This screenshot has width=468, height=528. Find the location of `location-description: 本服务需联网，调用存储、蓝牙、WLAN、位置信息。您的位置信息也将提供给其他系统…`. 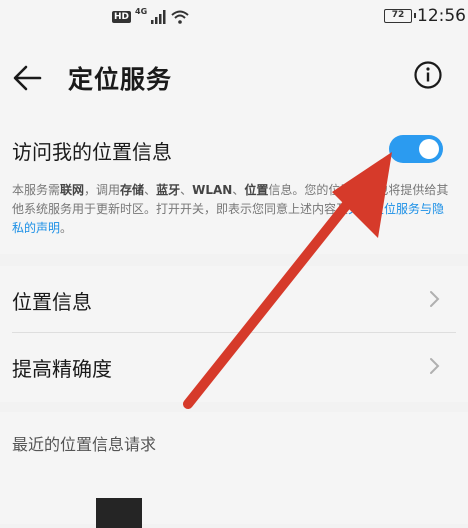

location-description: 本服务需联网，调用存储、蓝牙、WLAN、位置信息。您的位置信息也将提供给其他系统… is located at coordinates (232, 209).